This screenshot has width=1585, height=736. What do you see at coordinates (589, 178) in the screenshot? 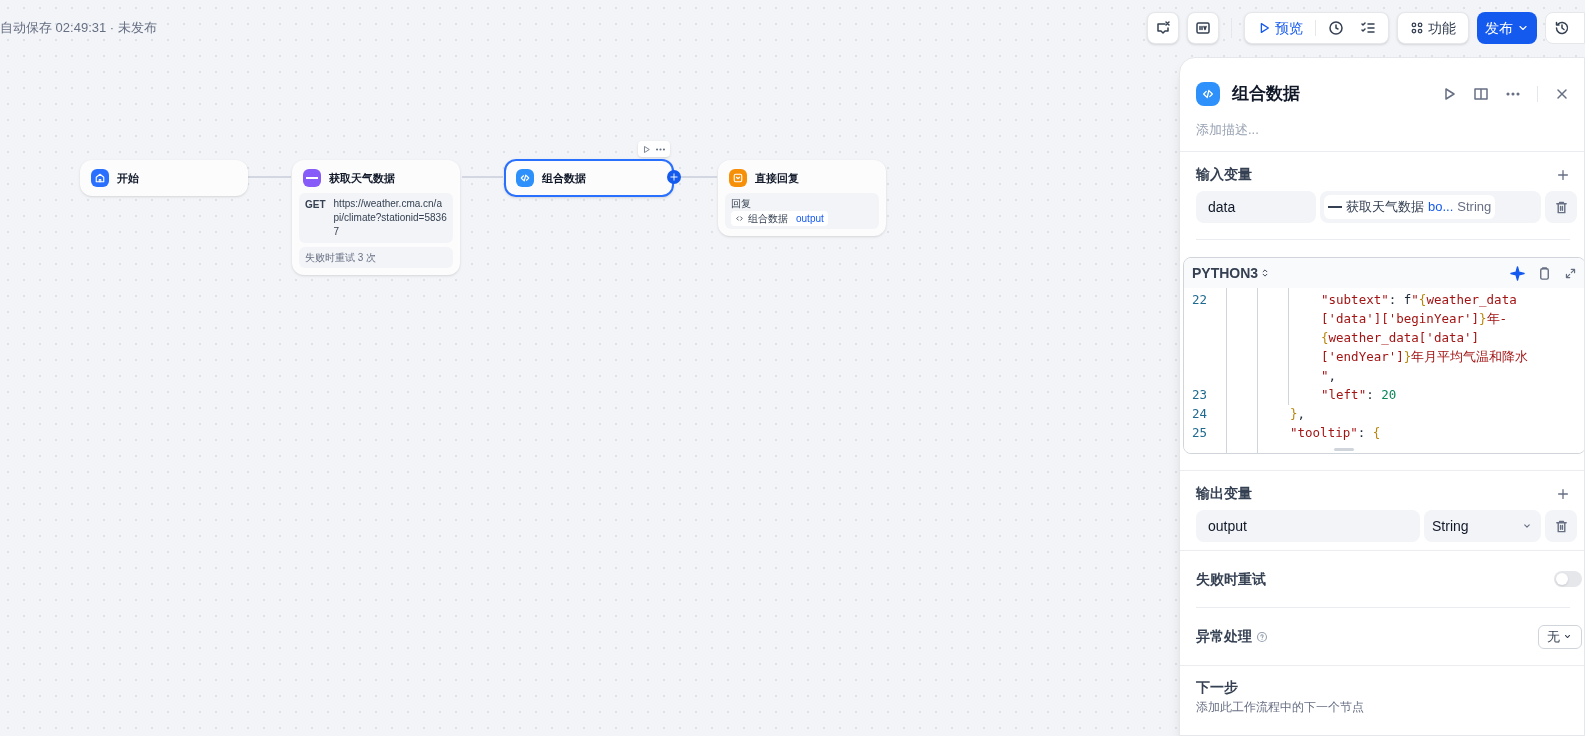
I see `workflow-node: 组合数据` at bounding box center [589, 178].